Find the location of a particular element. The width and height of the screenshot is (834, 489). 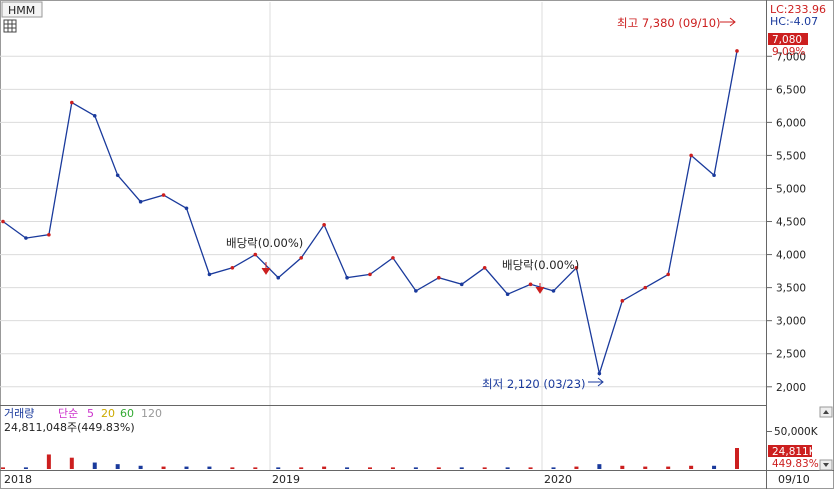

scroll-up-button is located at coordinates (826, 412).